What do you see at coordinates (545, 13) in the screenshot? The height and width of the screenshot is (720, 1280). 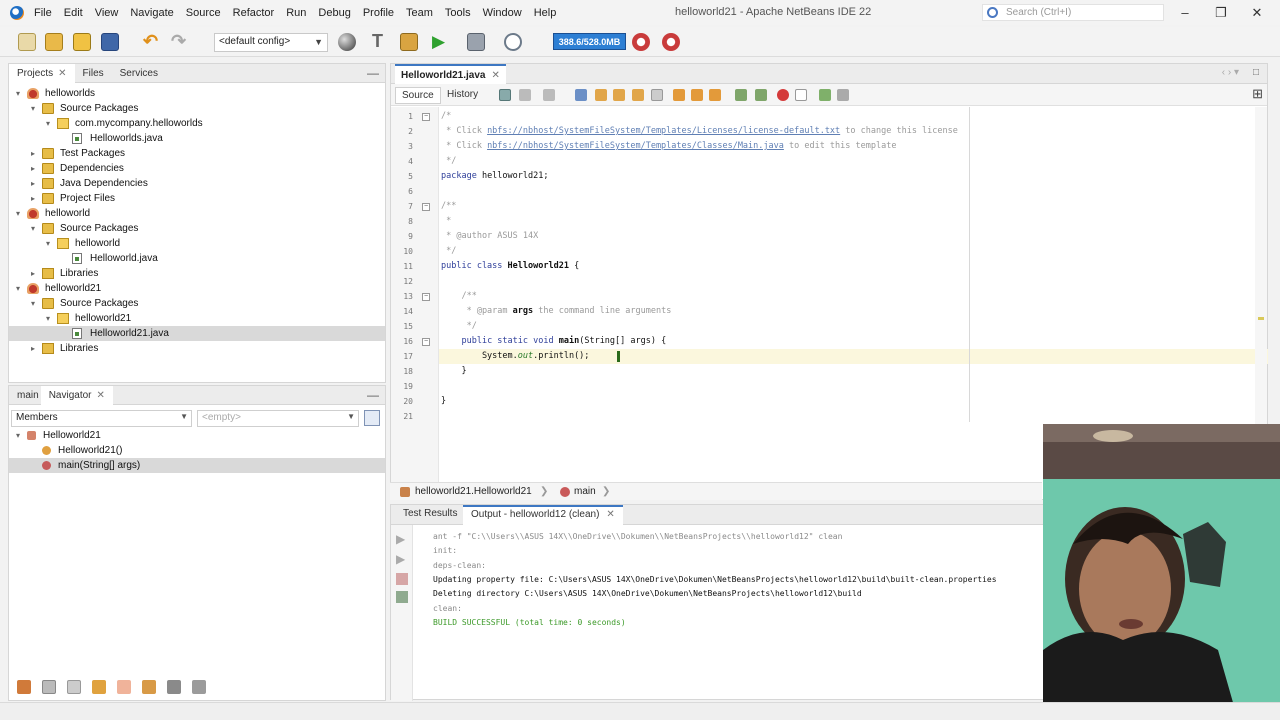 I see `menu-help: Help` at bounding box center [545, 13].